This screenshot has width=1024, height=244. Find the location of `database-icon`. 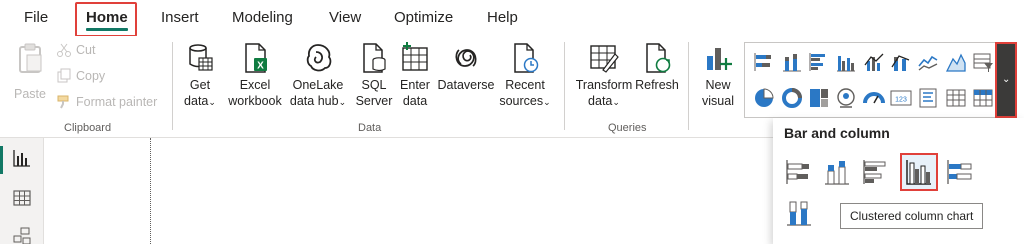

database-icon is located at coordinates (201, 57).